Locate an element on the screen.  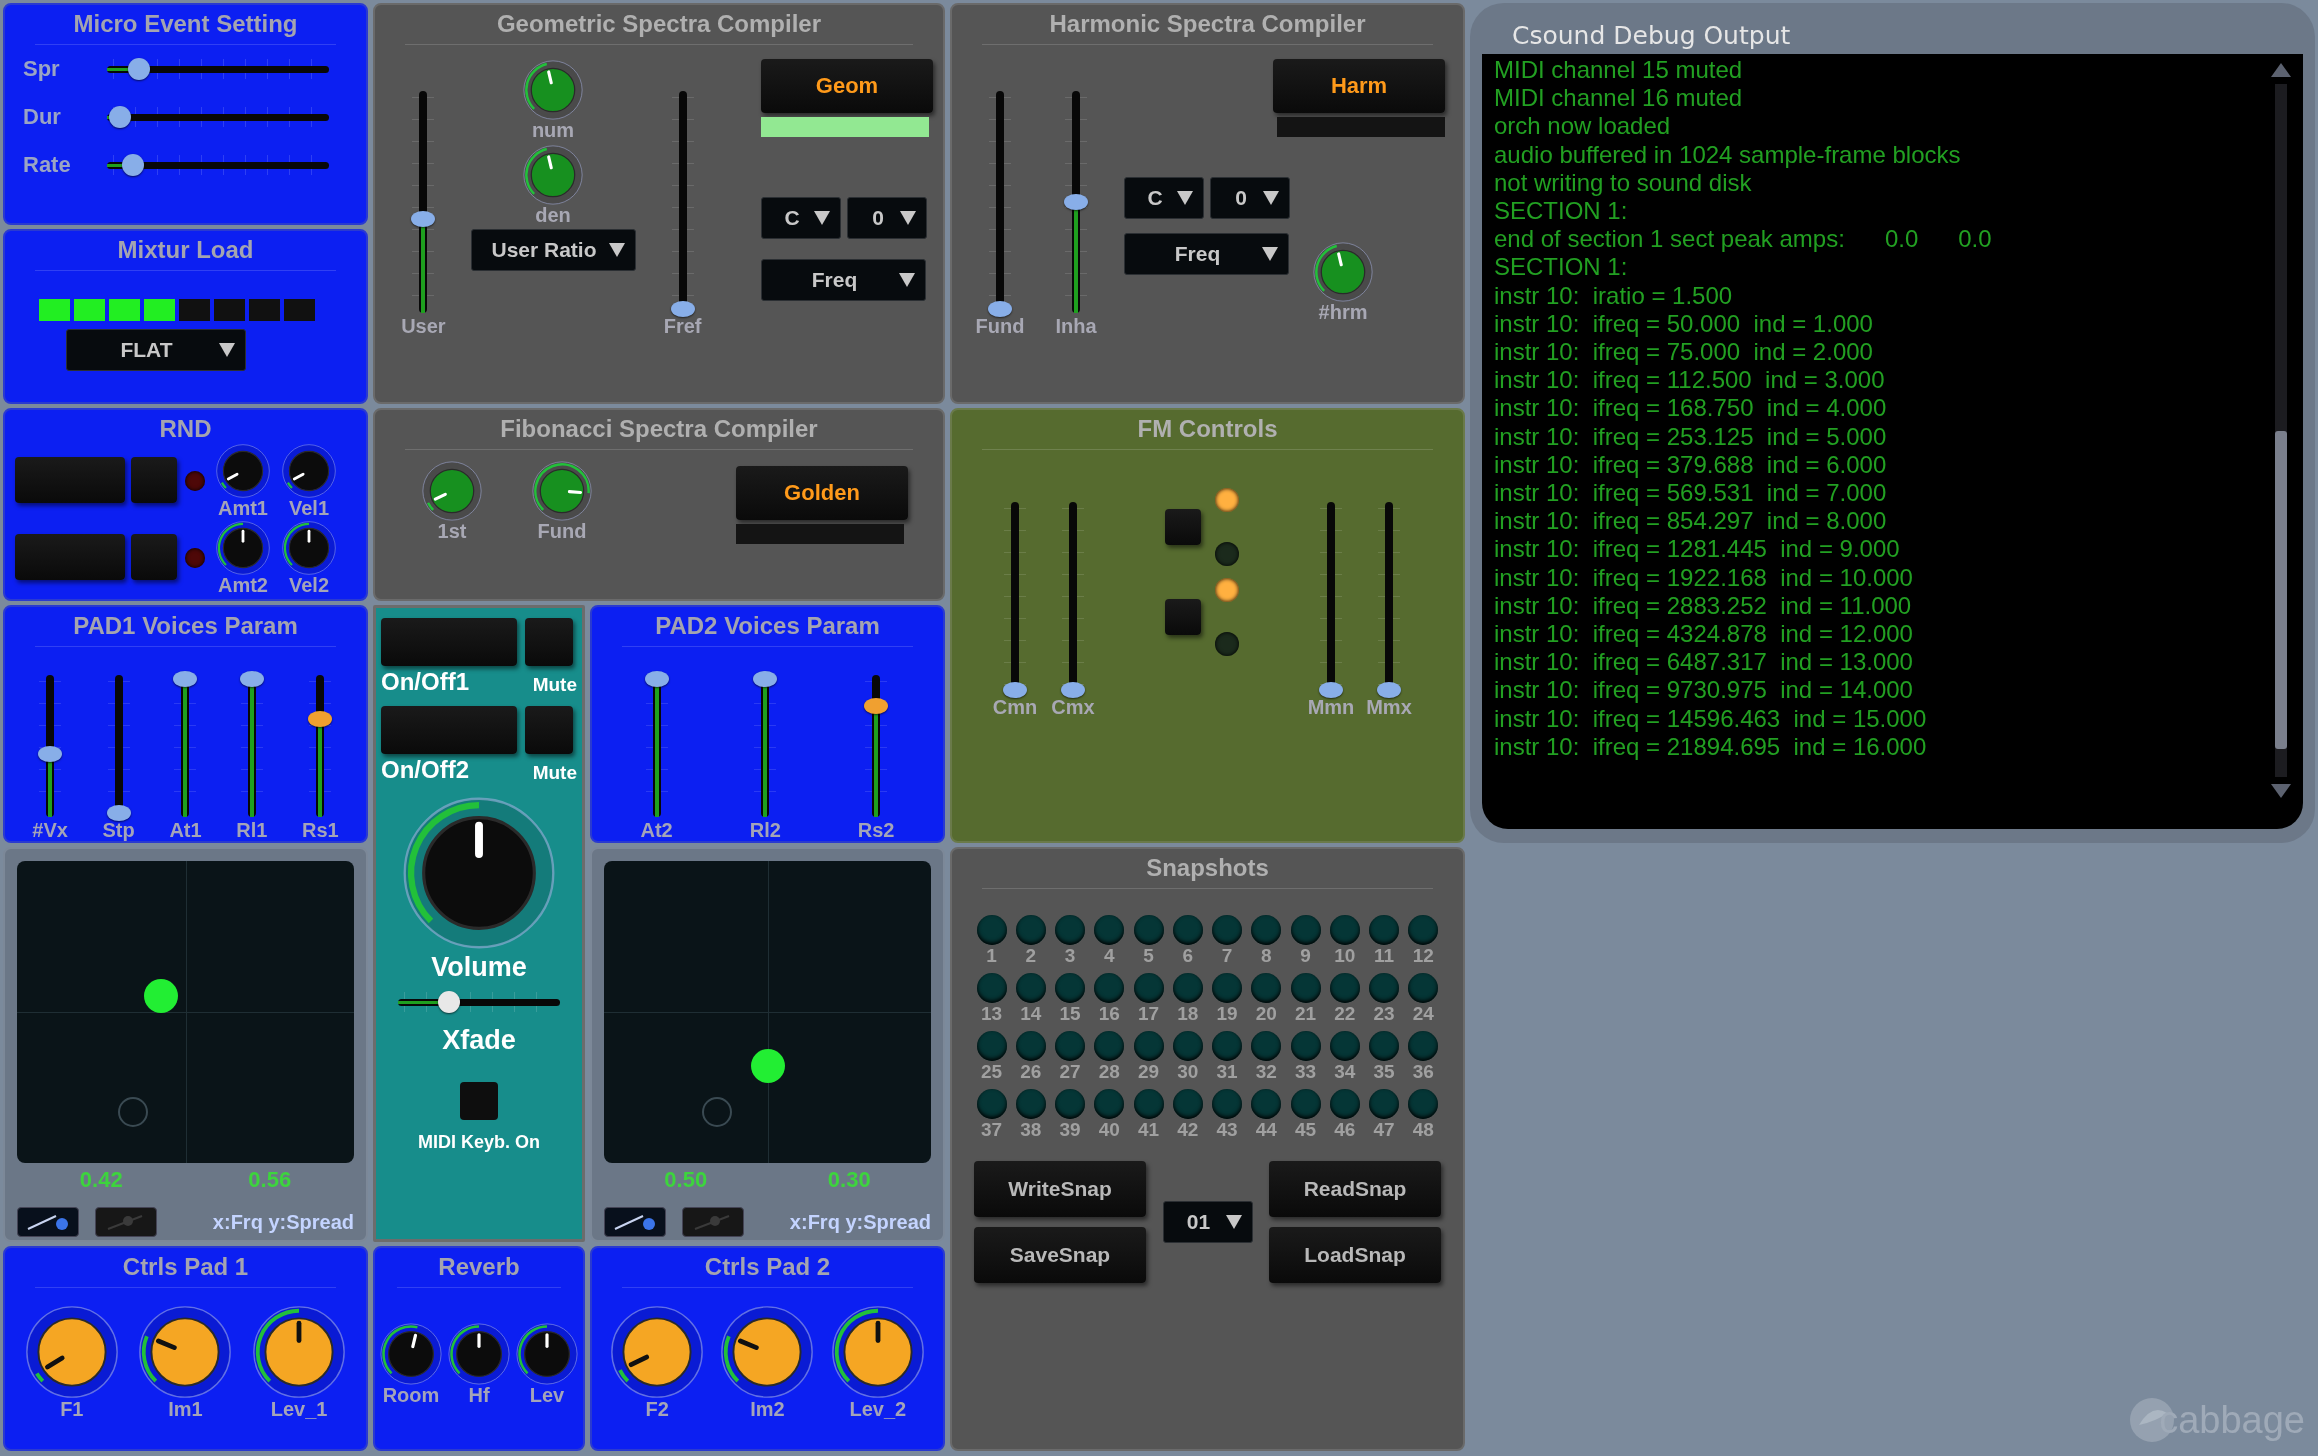
compile-button: Golden is located at coordinates (822, 493).